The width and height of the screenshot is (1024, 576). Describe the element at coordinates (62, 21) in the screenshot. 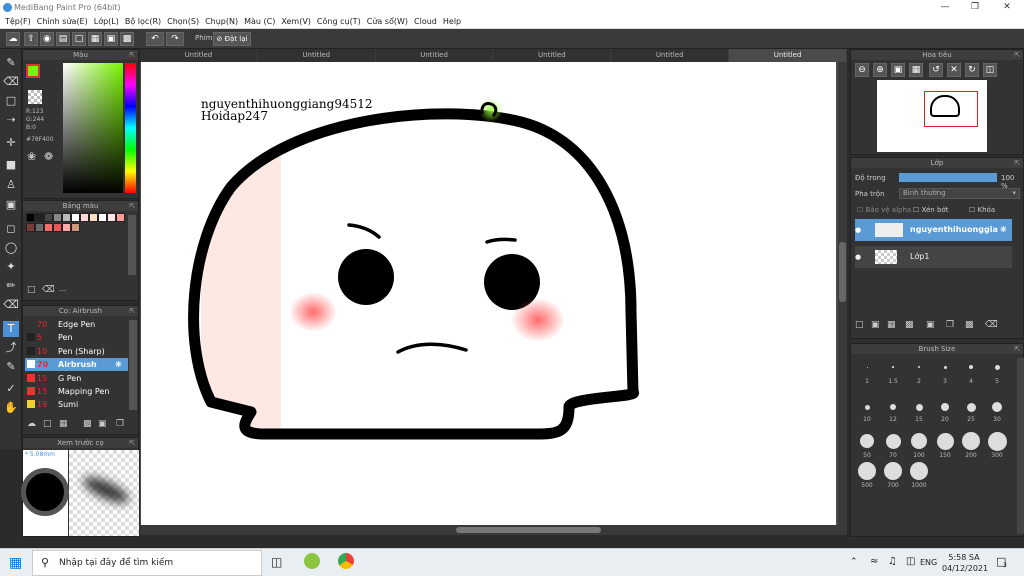

I see `menu-edit: Chỉnh sửa(E)` at that location.